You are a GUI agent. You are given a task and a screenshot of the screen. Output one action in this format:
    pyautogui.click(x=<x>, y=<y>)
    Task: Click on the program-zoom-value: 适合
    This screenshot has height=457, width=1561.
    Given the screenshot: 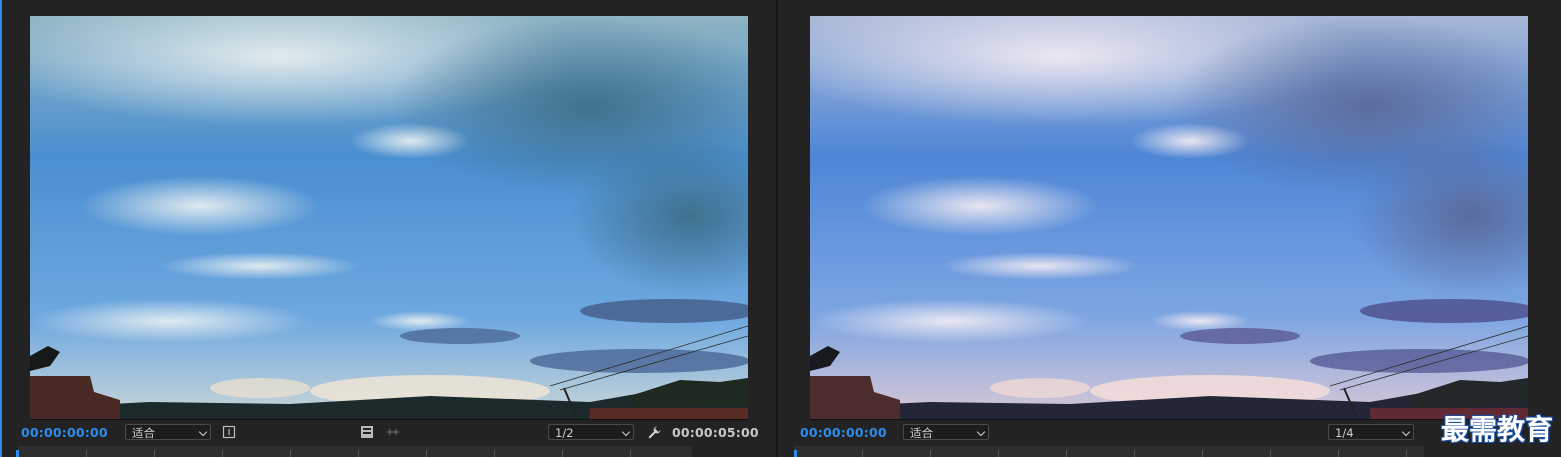 What is the action you would take?
    pyautogui.click(x=921, y=433)
    